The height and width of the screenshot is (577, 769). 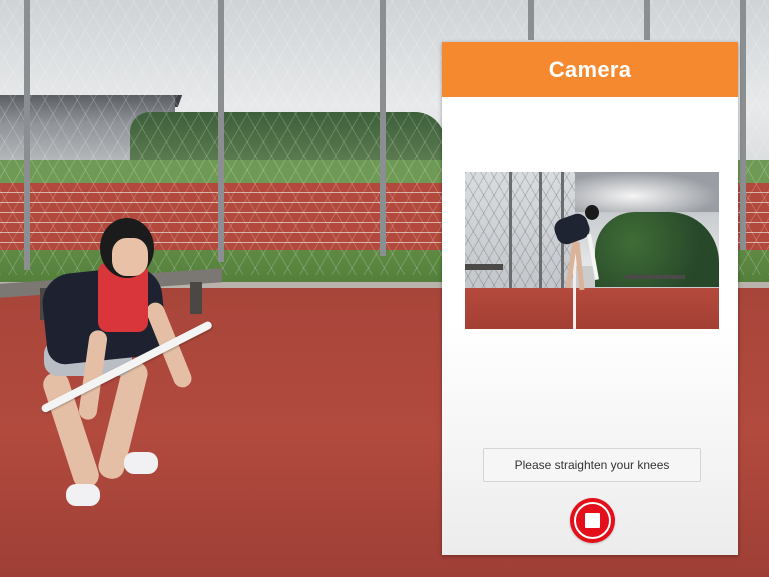 What do you see at coordinates (592, 308) in the screenshot?
I see `preview-track` at bounding box center [592, 308].